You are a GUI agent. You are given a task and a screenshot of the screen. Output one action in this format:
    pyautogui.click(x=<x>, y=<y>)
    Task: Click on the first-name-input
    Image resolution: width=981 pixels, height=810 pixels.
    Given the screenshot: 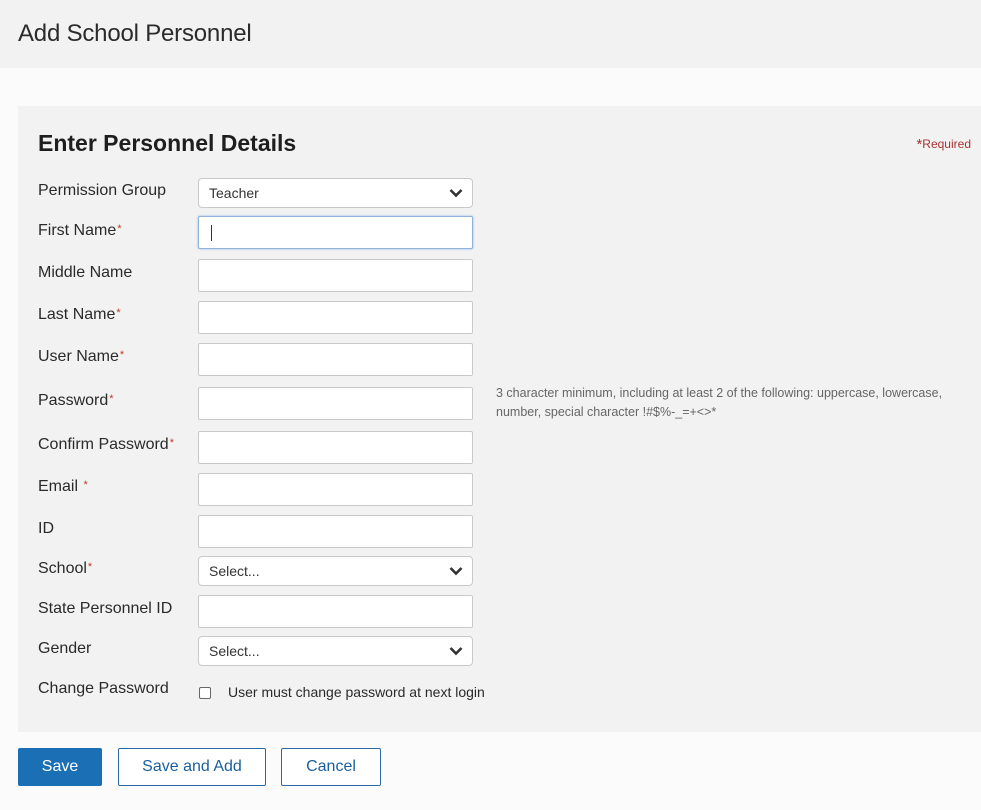 What is the action you would take?
    pyautogui.click(x=335, y=232)
    